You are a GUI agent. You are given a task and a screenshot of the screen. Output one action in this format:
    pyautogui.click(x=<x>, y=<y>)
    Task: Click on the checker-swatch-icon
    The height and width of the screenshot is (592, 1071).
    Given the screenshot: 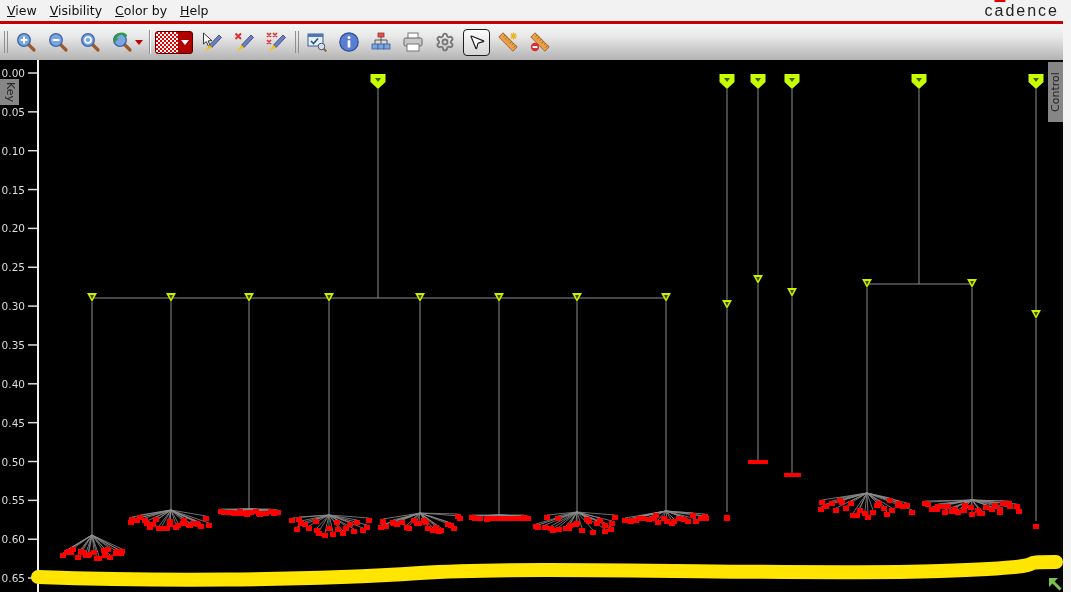 What is the action you would take?
    pyautogui.click(x=167, y=42)
    